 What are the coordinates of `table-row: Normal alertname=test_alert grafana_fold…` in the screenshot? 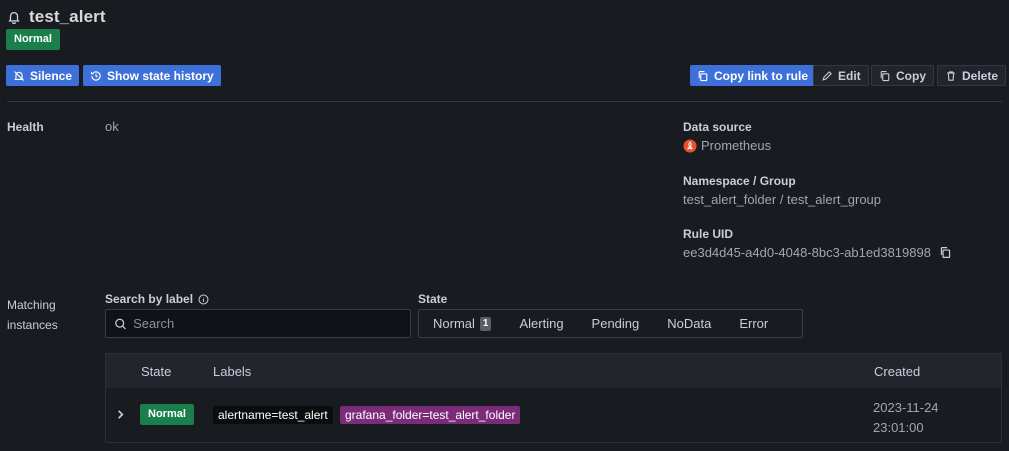 It's located at (553, 415).